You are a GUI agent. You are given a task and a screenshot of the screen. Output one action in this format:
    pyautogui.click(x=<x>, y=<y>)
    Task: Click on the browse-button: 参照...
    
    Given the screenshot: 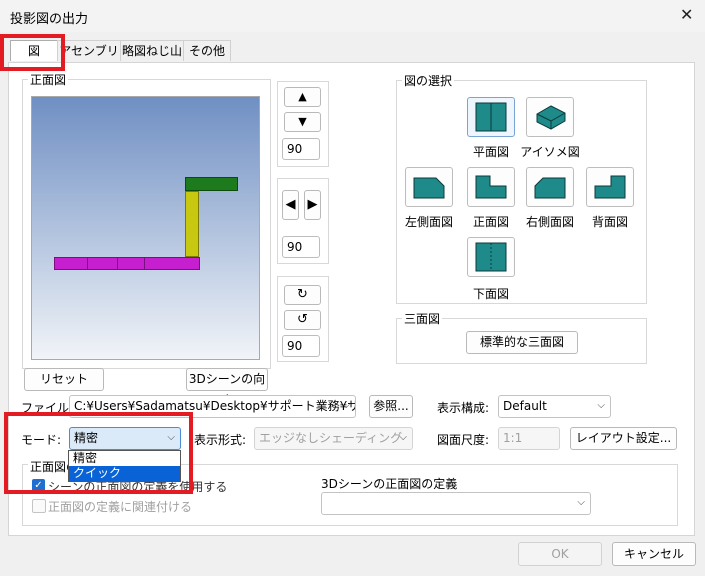 What is the action you would take?
    pyautogui.click(x=391, y=406)
    